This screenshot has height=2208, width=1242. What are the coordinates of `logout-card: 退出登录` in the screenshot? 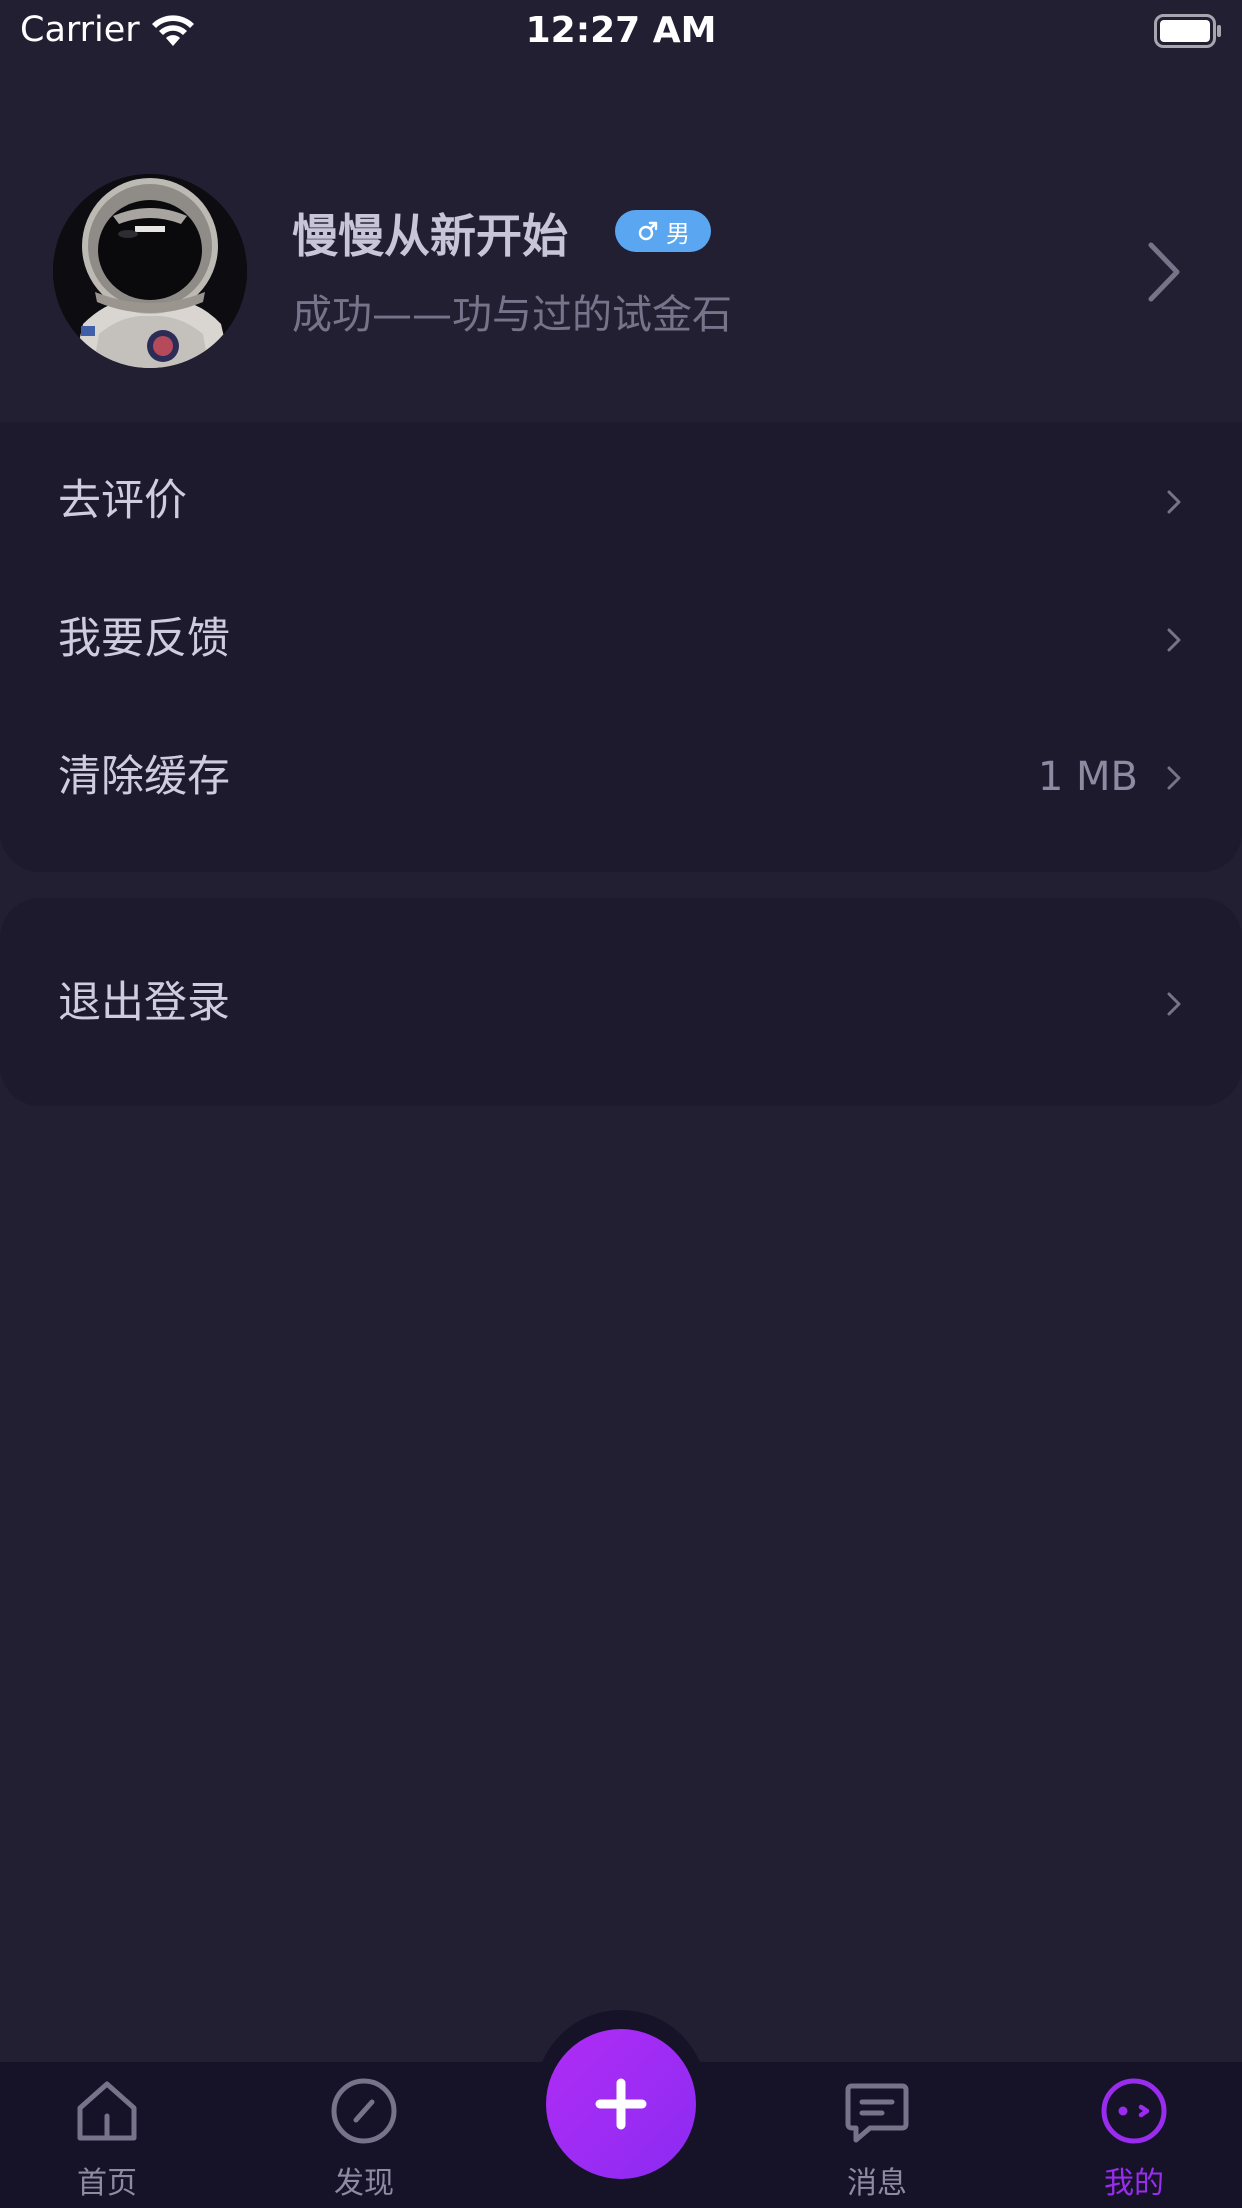 It's located at (621, 1002).